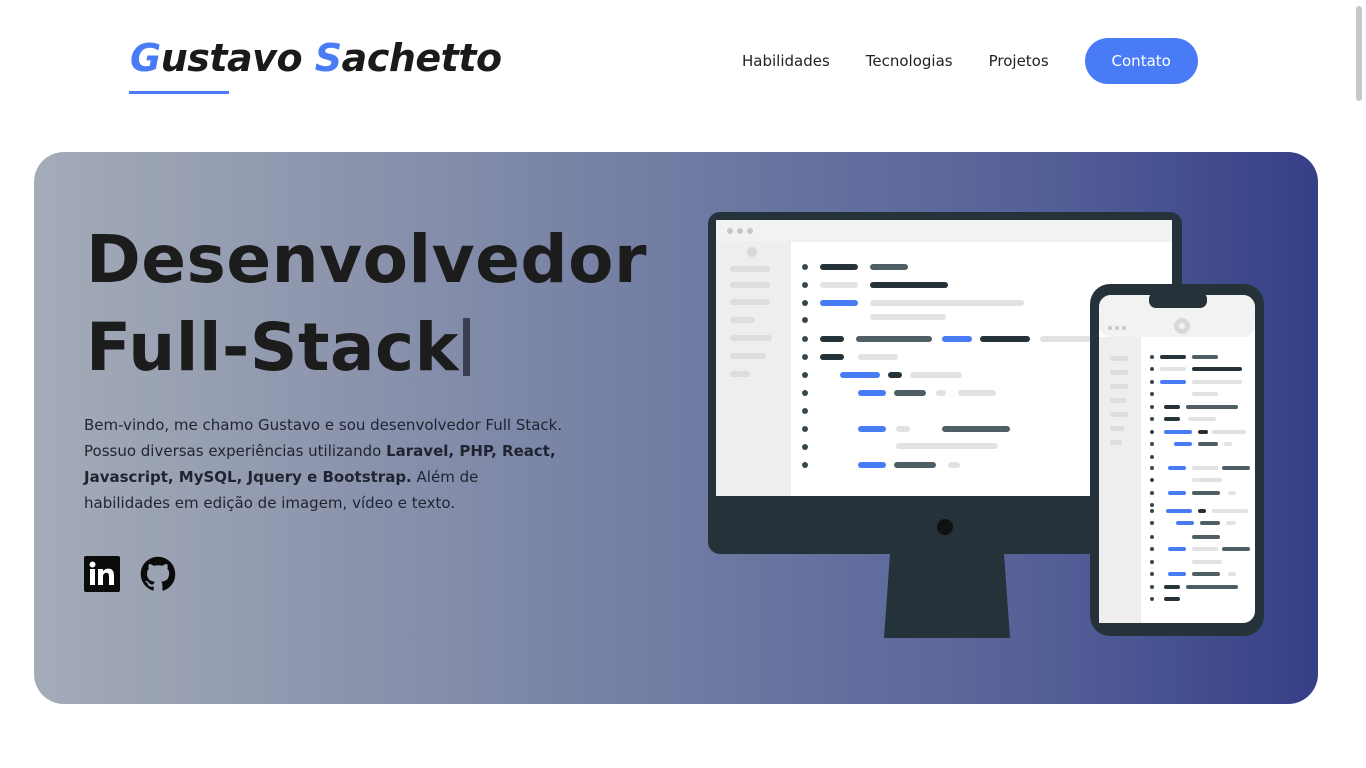 The width and height of the screenshot is (1366, 768). Describe the element at coordinates (970, 61) in the screenshot. I see `main-nav: Habilidades Tecnologias Projetos Contato` at that location.